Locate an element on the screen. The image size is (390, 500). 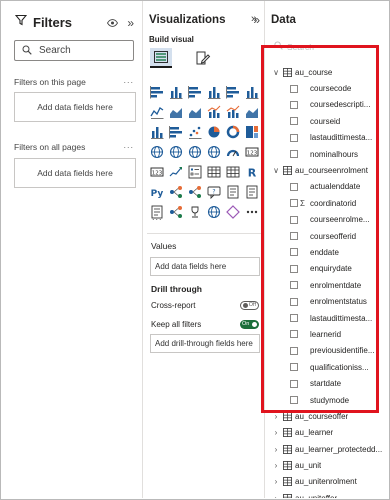
collapse-visualizations-pane-icon: » is located at coordinates (254, 19).